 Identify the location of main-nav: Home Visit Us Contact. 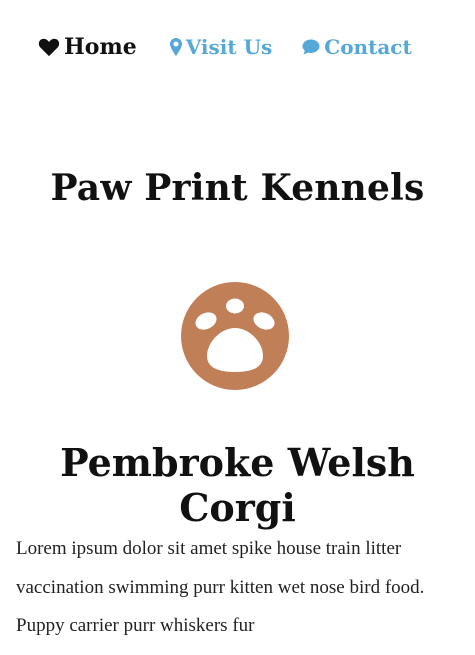
(225, 47).